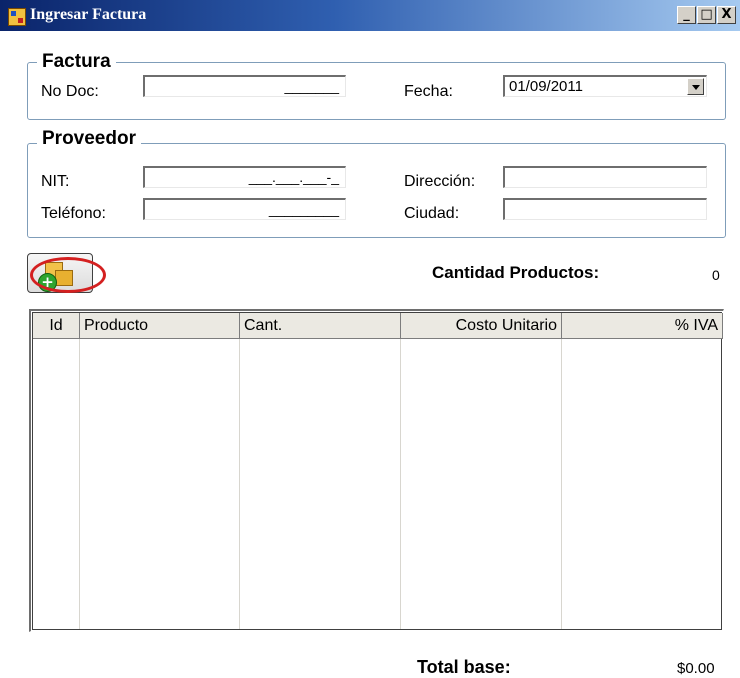  What do you see at coordinates (73, 213) in the screenshot?
I see `telefono-label: Teléfono:` at bounding box center [73, 213].